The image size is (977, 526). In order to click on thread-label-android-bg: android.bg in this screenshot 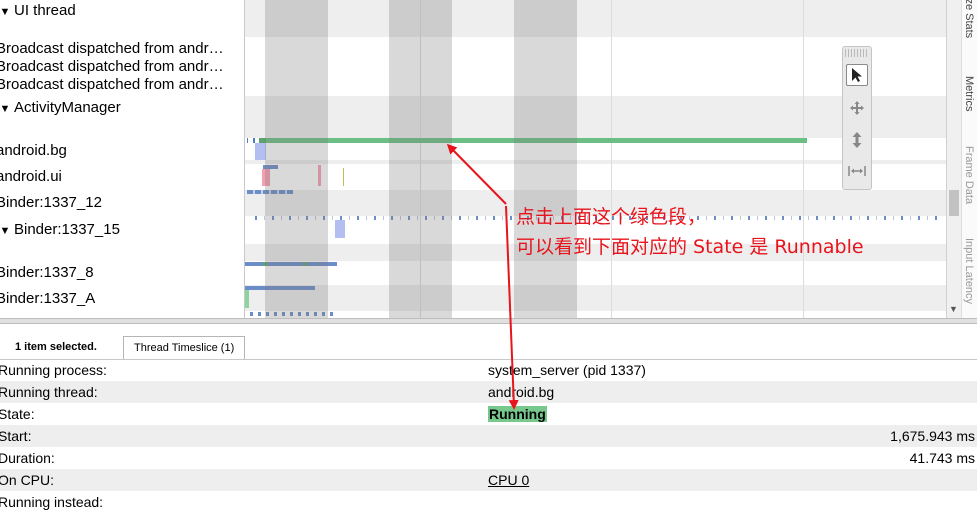, I will do `click(120, 151)`.